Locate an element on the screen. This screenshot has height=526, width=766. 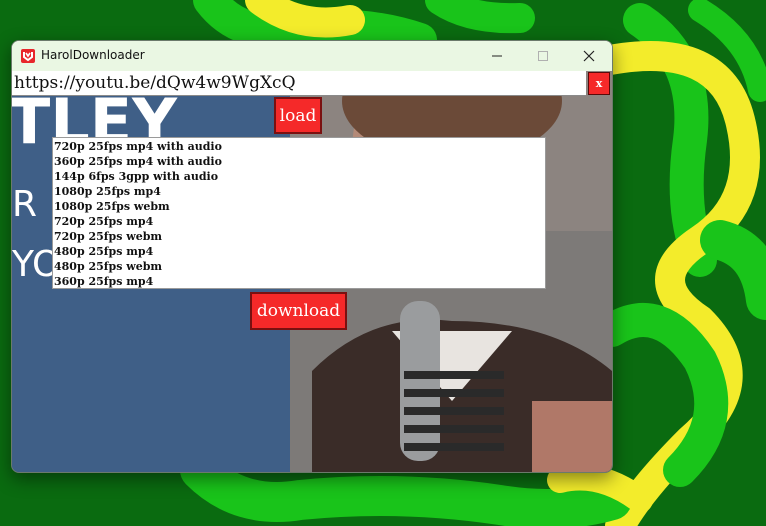
format-option: 480p 25fps mp4 is located at coordinates (299, 251).